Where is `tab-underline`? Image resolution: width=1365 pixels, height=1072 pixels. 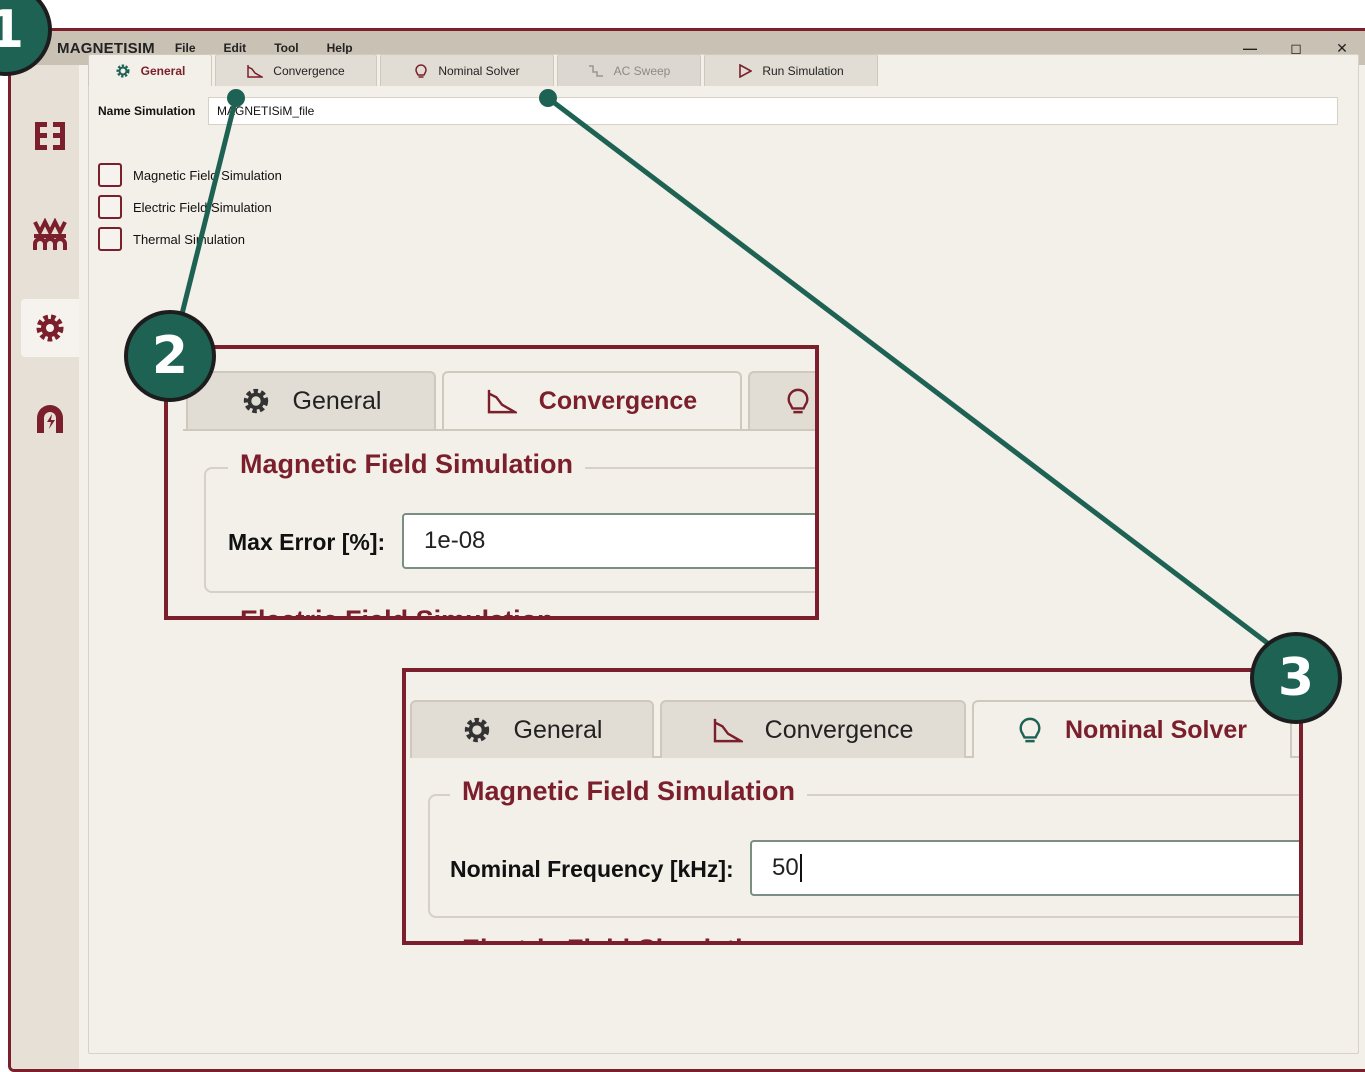 tab-underline is located at coordinates (499, 430).